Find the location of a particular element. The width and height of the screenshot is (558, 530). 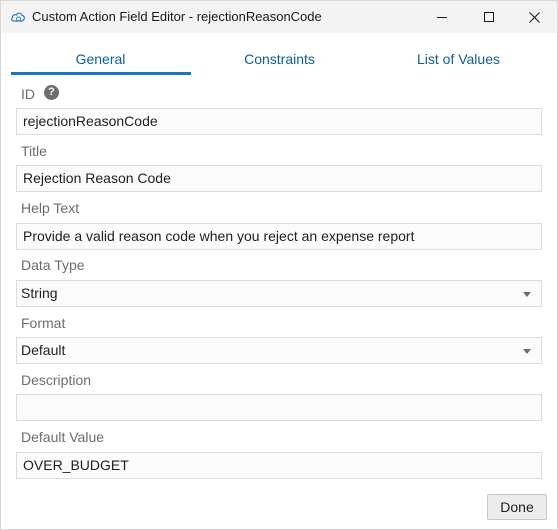

close-button is located at coordinates (534, 17).